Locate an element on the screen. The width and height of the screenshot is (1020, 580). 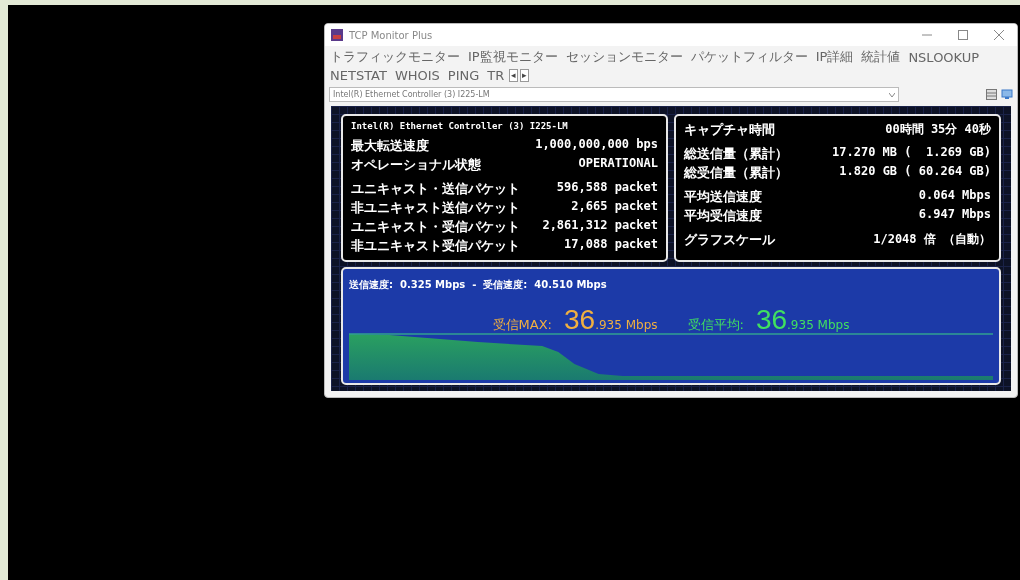
network-button is located at coordinates (1007, 94).